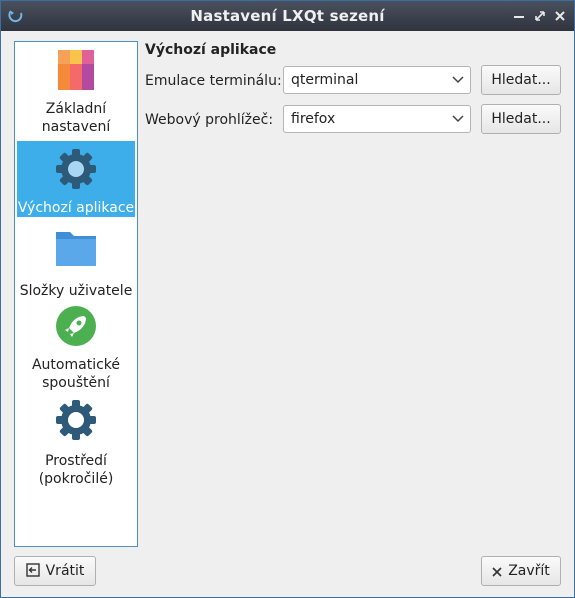  I want to click on browser-label: Webový prohlížeč:, so click(209, 120).